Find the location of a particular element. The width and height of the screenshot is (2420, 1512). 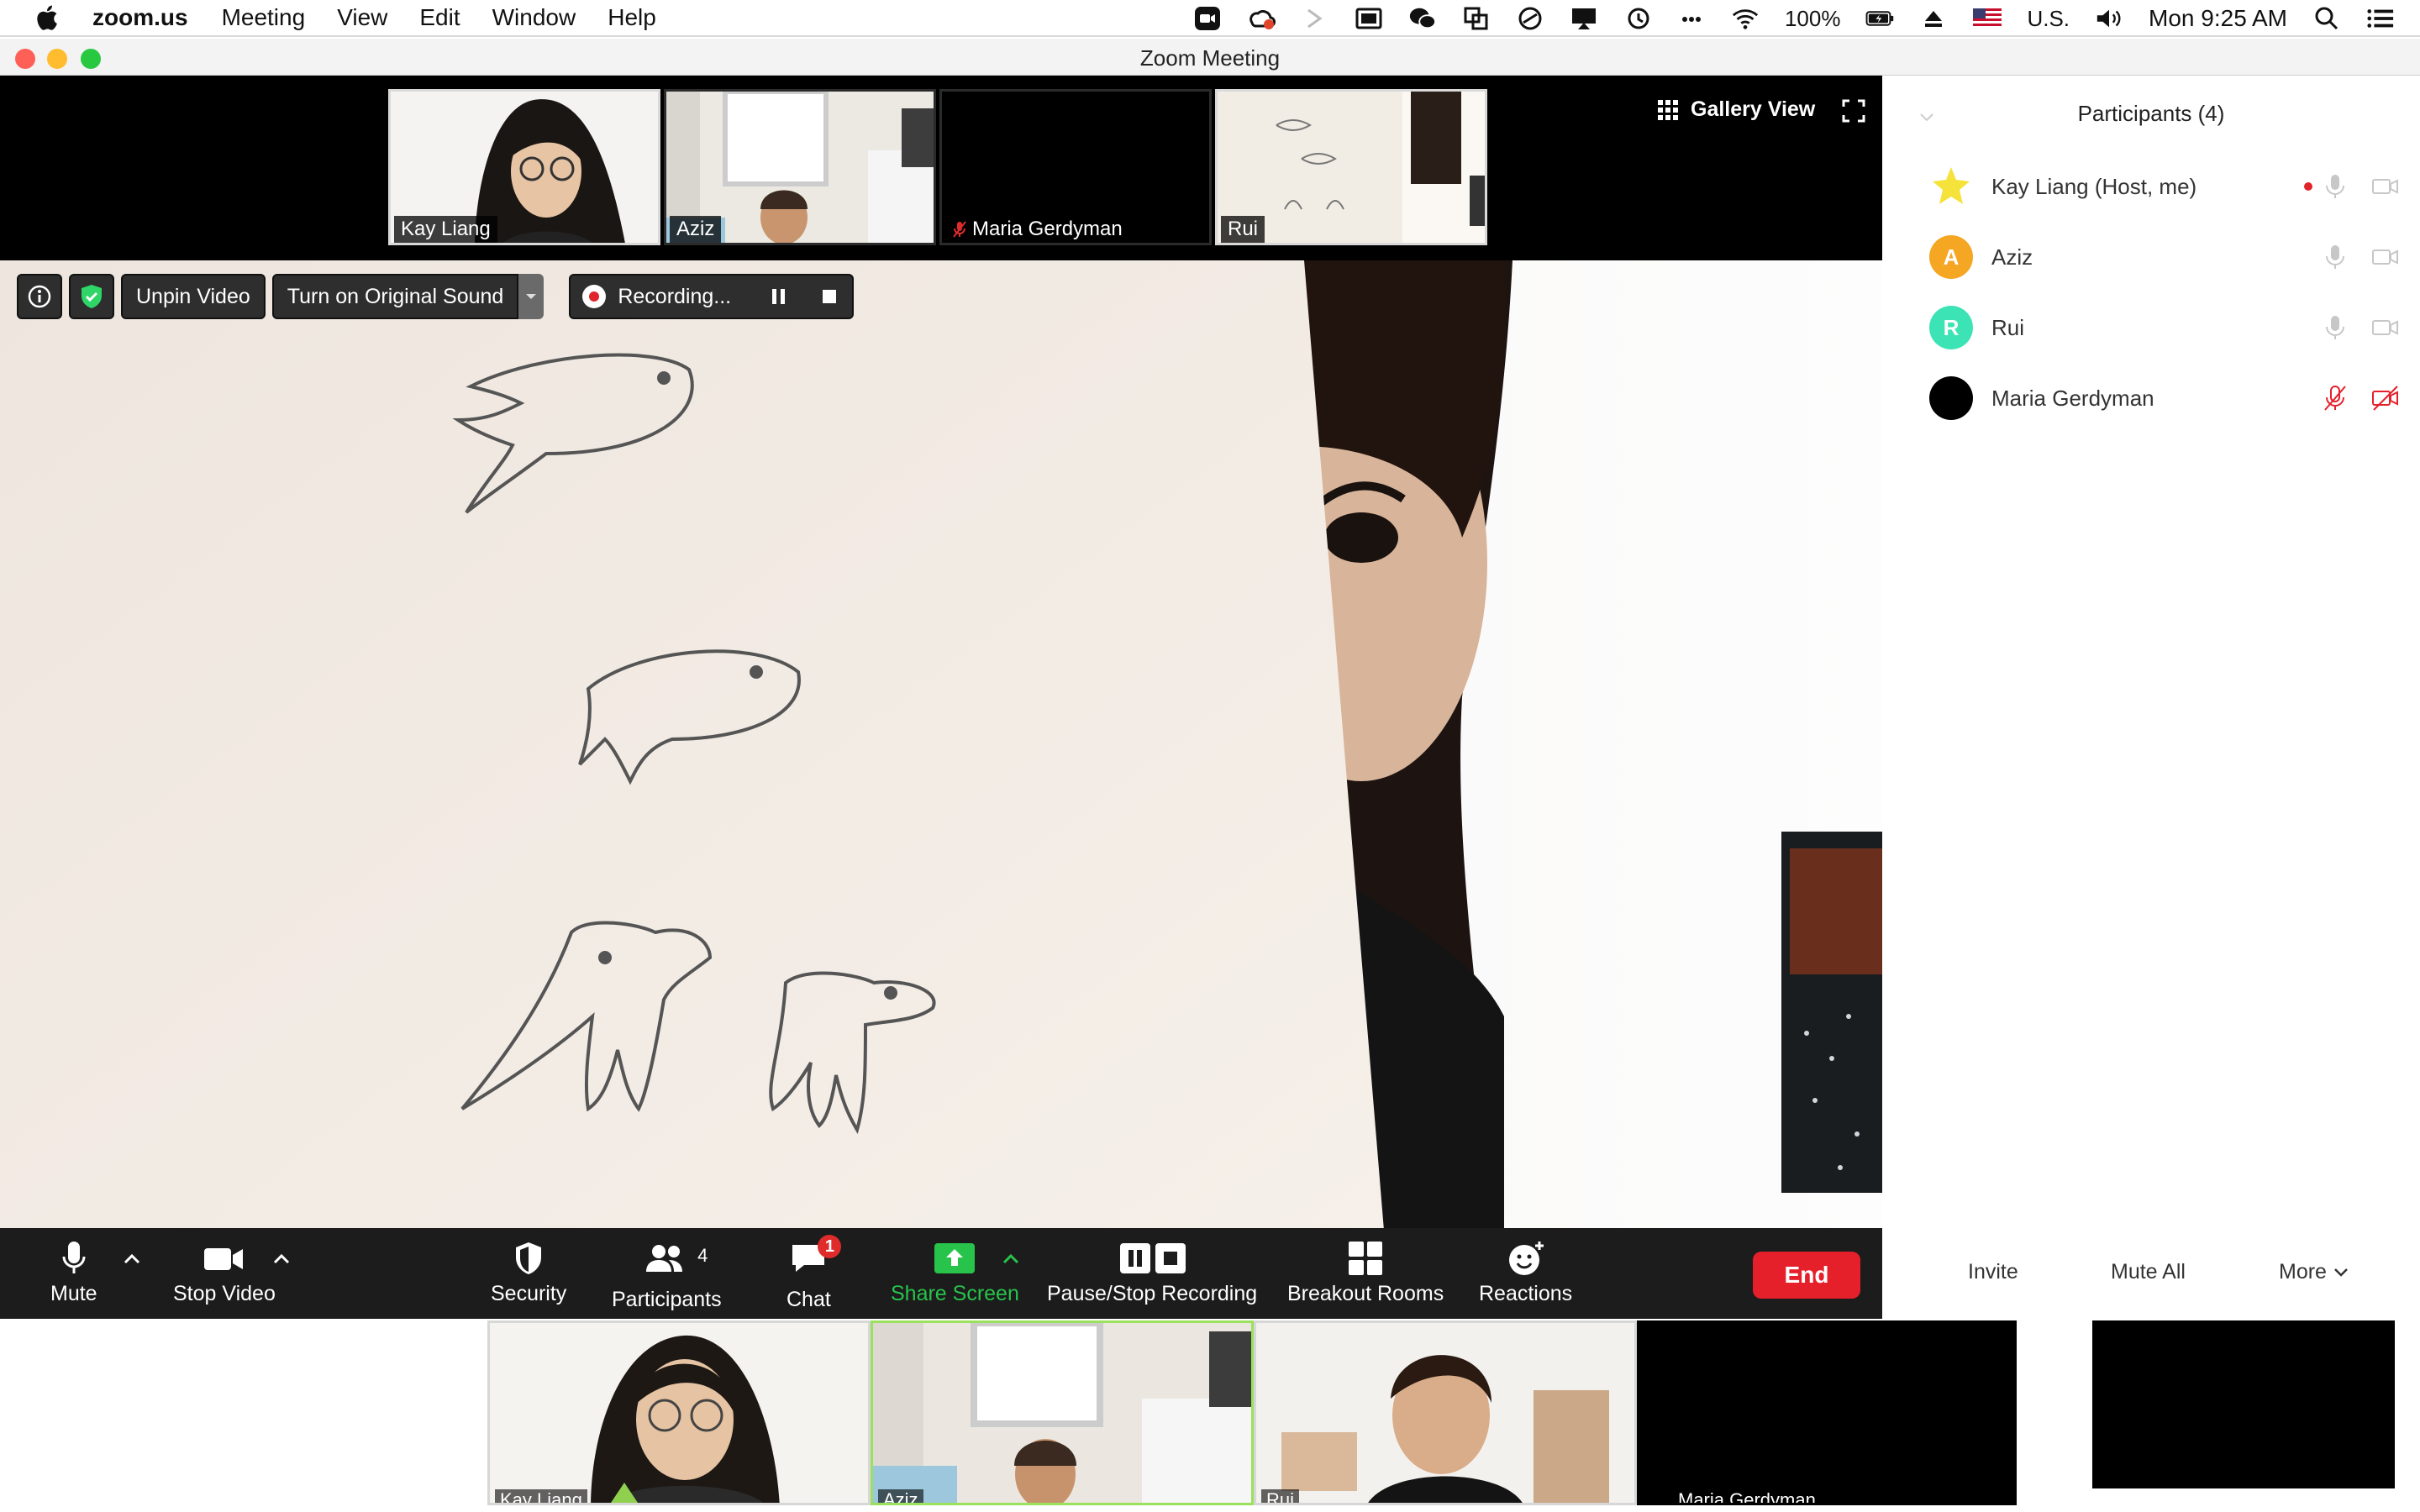

apple-icon is located at coordinates (46, 17).